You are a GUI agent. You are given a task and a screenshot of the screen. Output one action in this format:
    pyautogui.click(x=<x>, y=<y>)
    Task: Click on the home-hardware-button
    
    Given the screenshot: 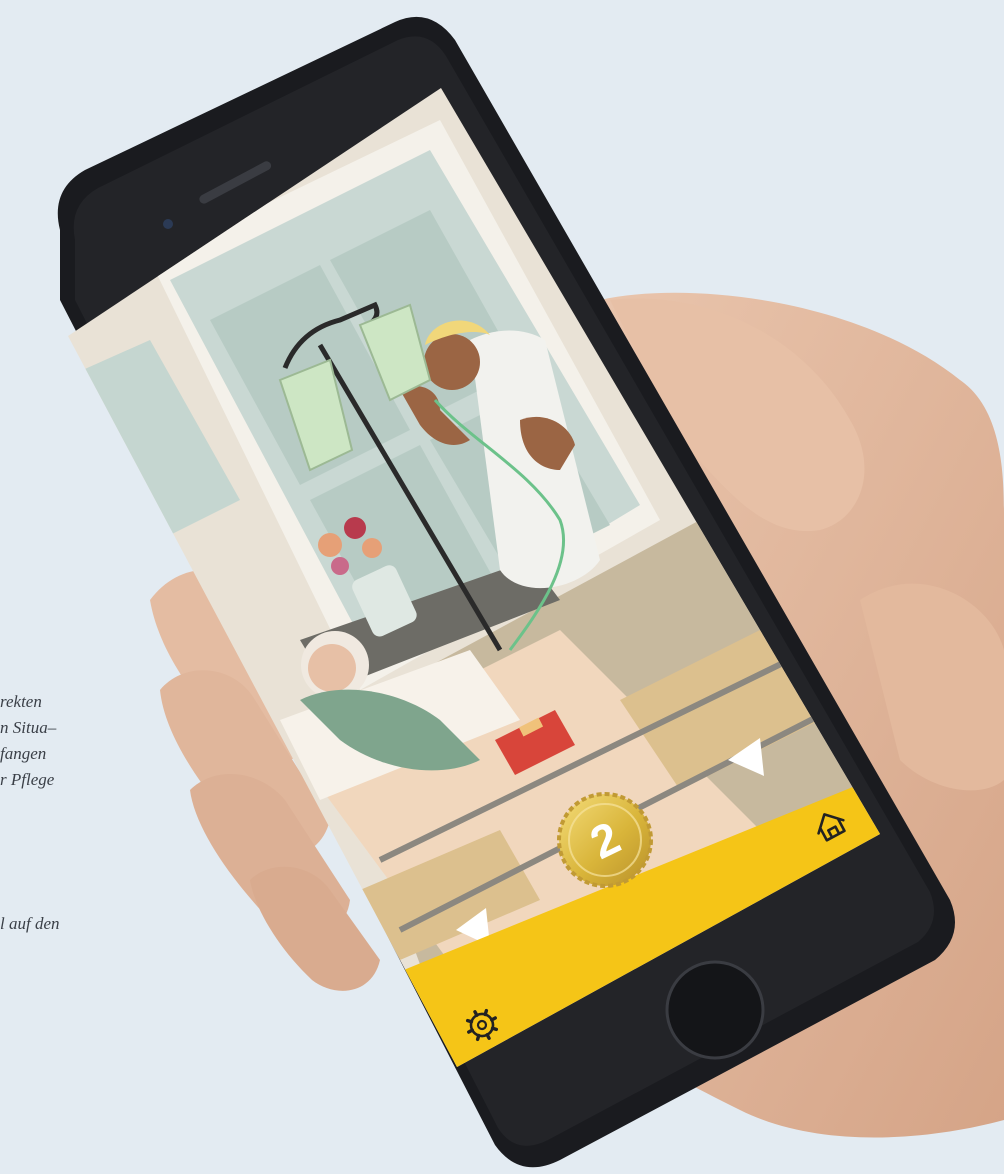 What is the action you would take?
    pyautogui.click(x=715, y=1010)
    